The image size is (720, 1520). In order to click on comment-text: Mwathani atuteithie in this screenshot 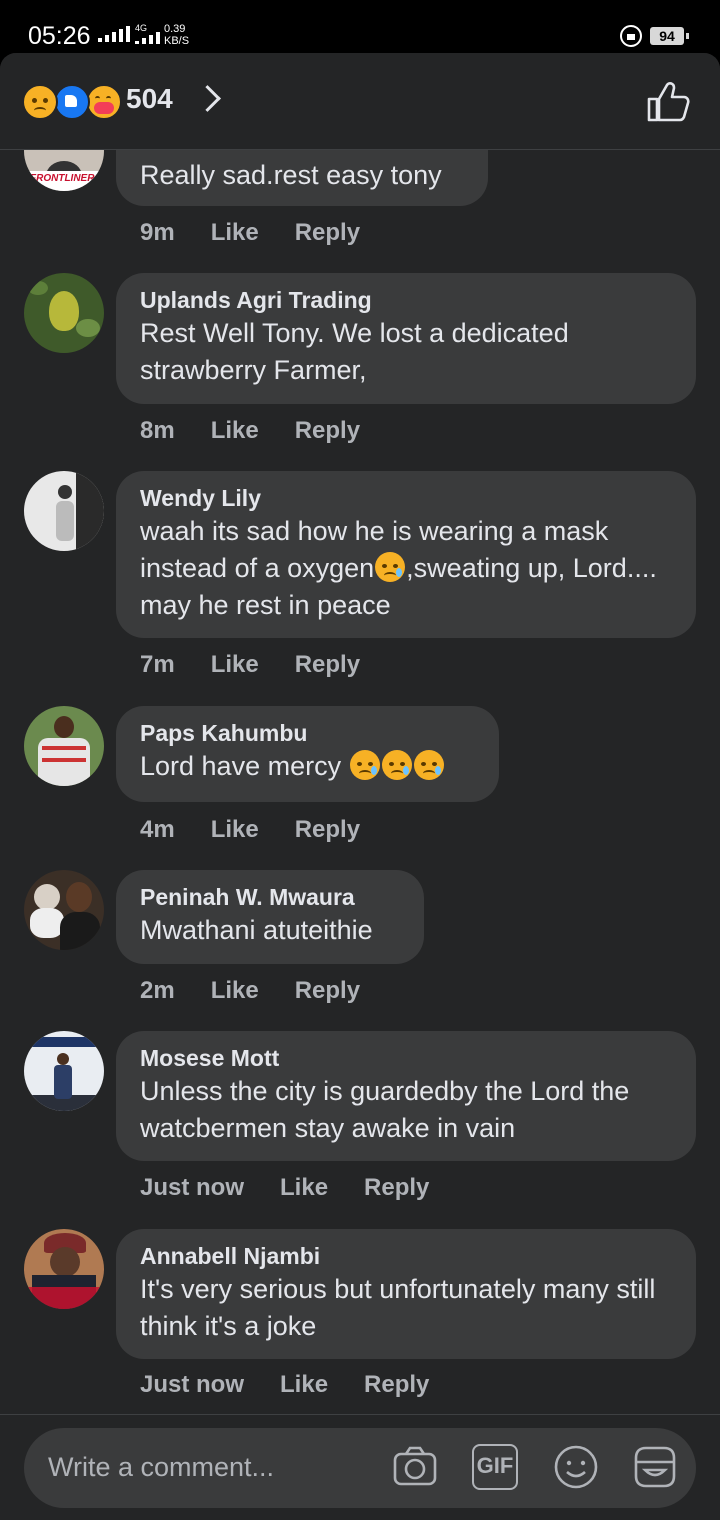, I will do `click(256, 930)`.